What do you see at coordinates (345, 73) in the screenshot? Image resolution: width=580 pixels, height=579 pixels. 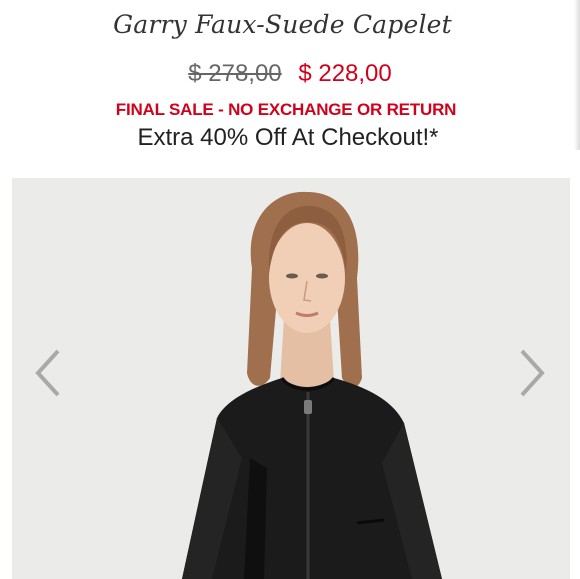 I see `sale-price: $ 228,00` at bounding box center [345, 73].